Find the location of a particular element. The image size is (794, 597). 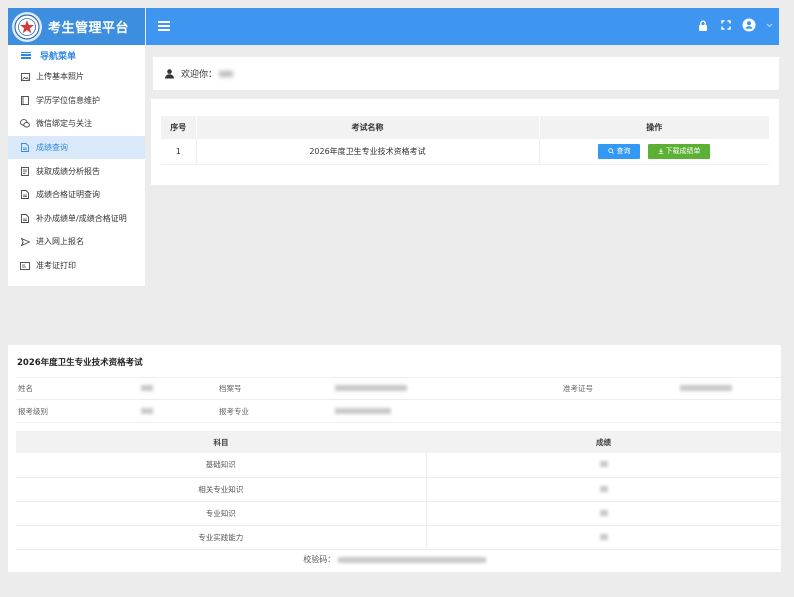

sidebar-item-label: 获取成绩分析报告 is located at coordinates (68, 171).